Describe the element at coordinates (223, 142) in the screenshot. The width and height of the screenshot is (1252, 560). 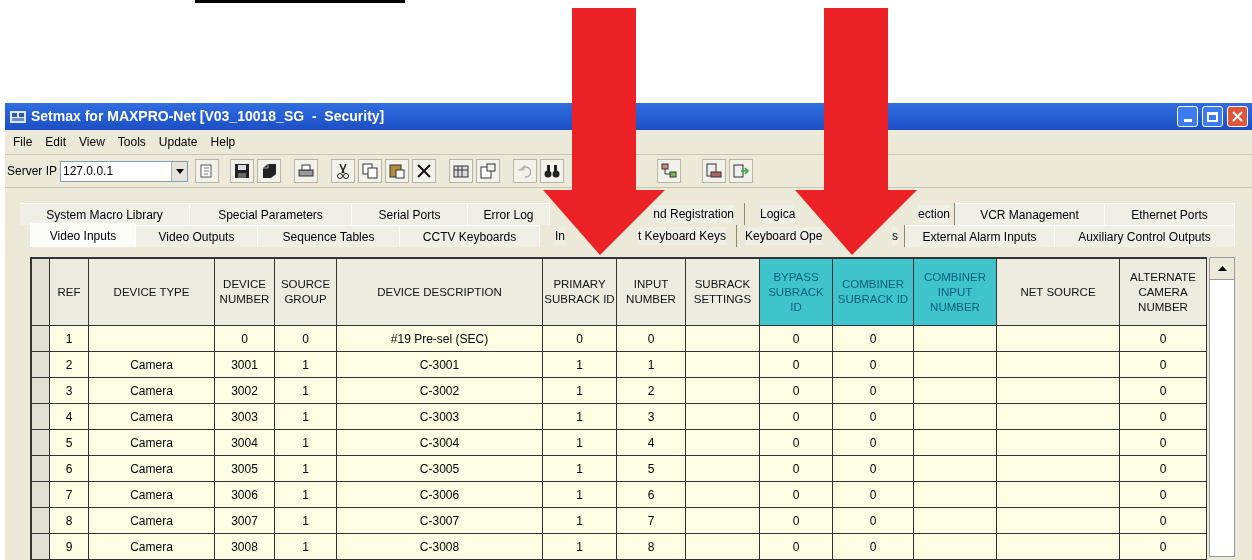
I see `menu-item: Help` at that location.